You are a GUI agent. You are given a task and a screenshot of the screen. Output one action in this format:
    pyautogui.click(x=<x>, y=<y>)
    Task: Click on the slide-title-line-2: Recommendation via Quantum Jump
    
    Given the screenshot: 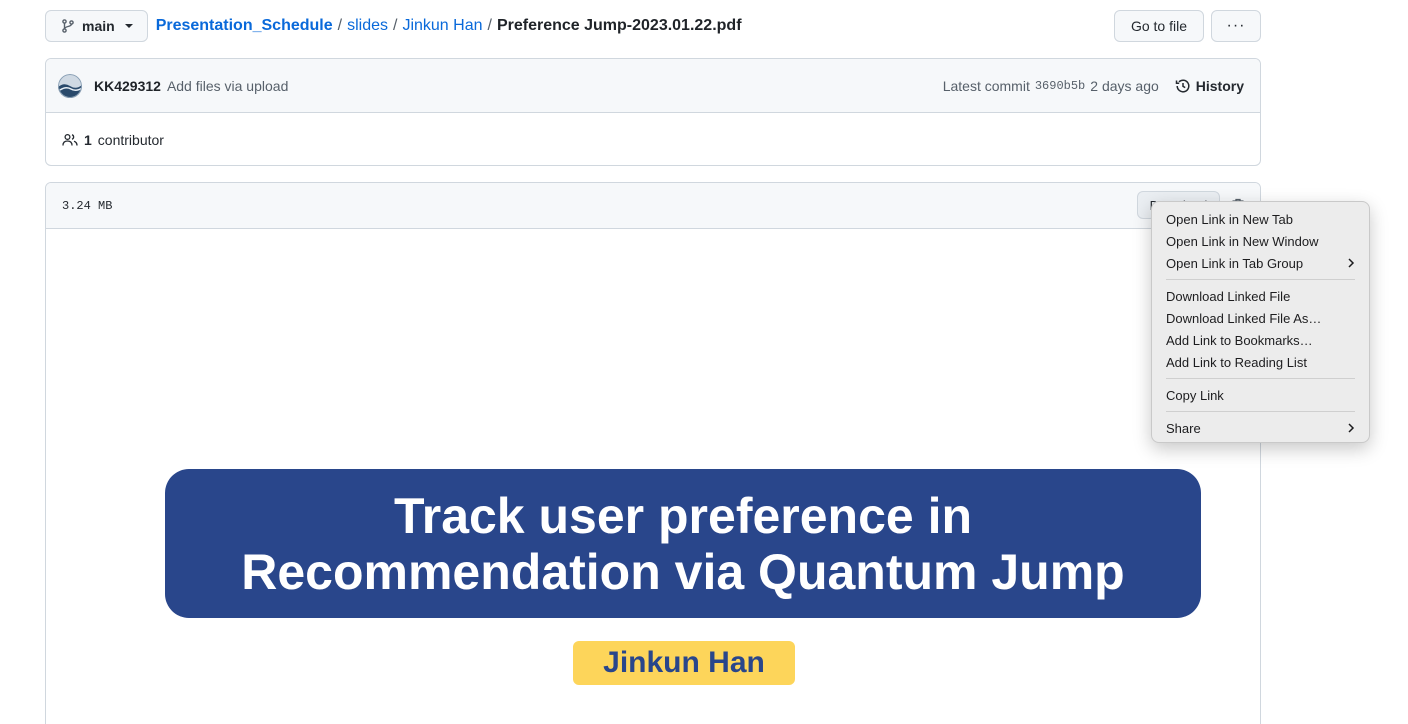 What is the action you would take?
    pyautogui.click(x=683, y=571)
    